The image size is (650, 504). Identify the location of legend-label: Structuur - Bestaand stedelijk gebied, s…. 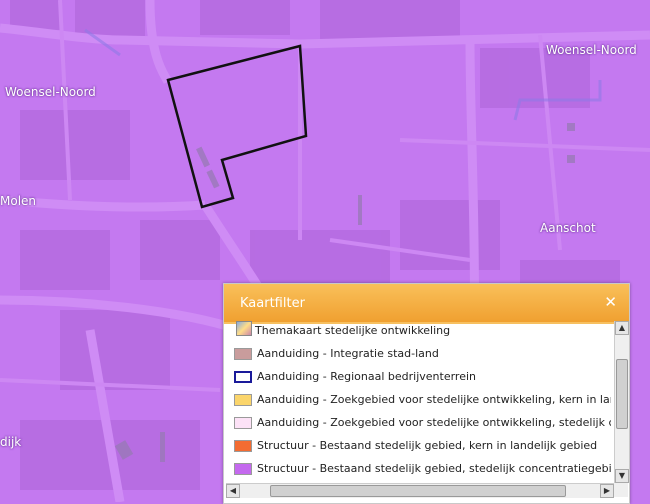
(434, 468).